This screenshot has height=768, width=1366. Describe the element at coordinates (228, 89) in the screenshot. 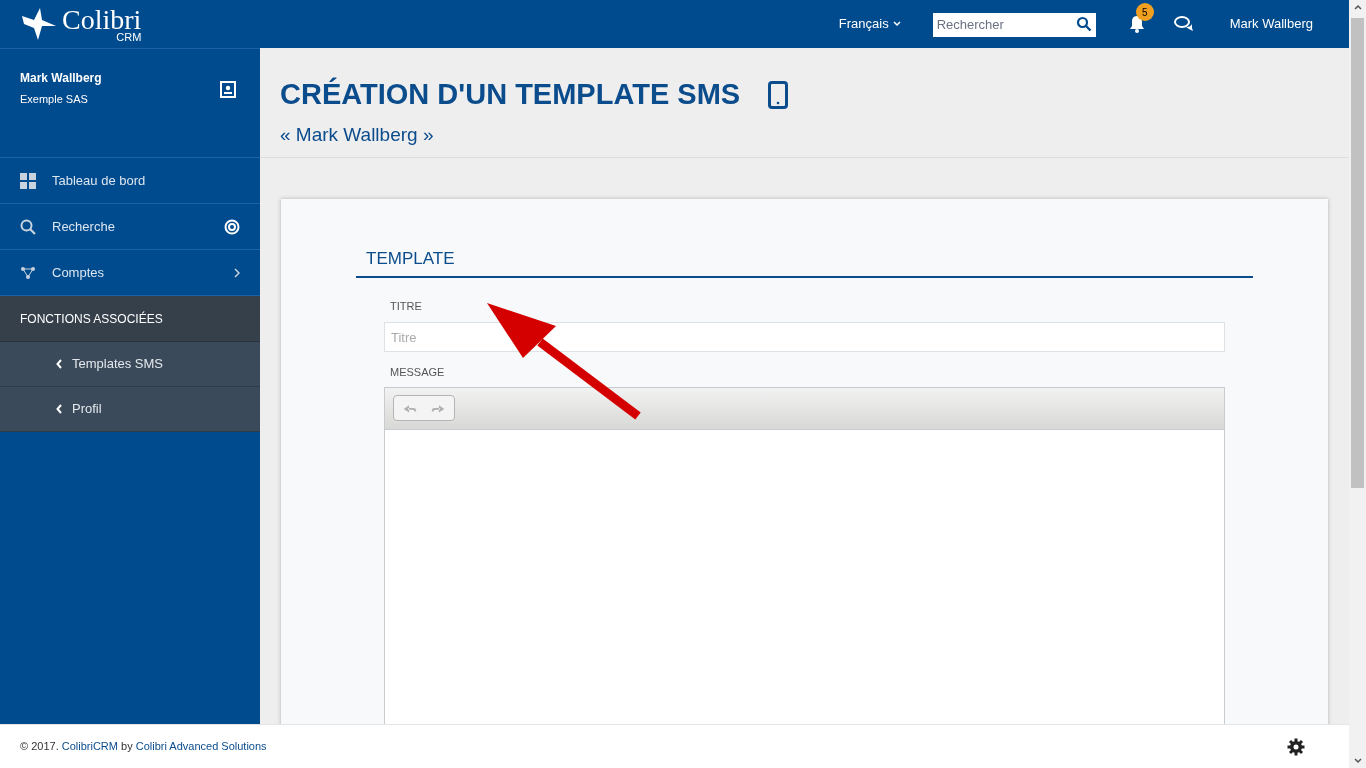

I see `contact-card-icon` at that location.